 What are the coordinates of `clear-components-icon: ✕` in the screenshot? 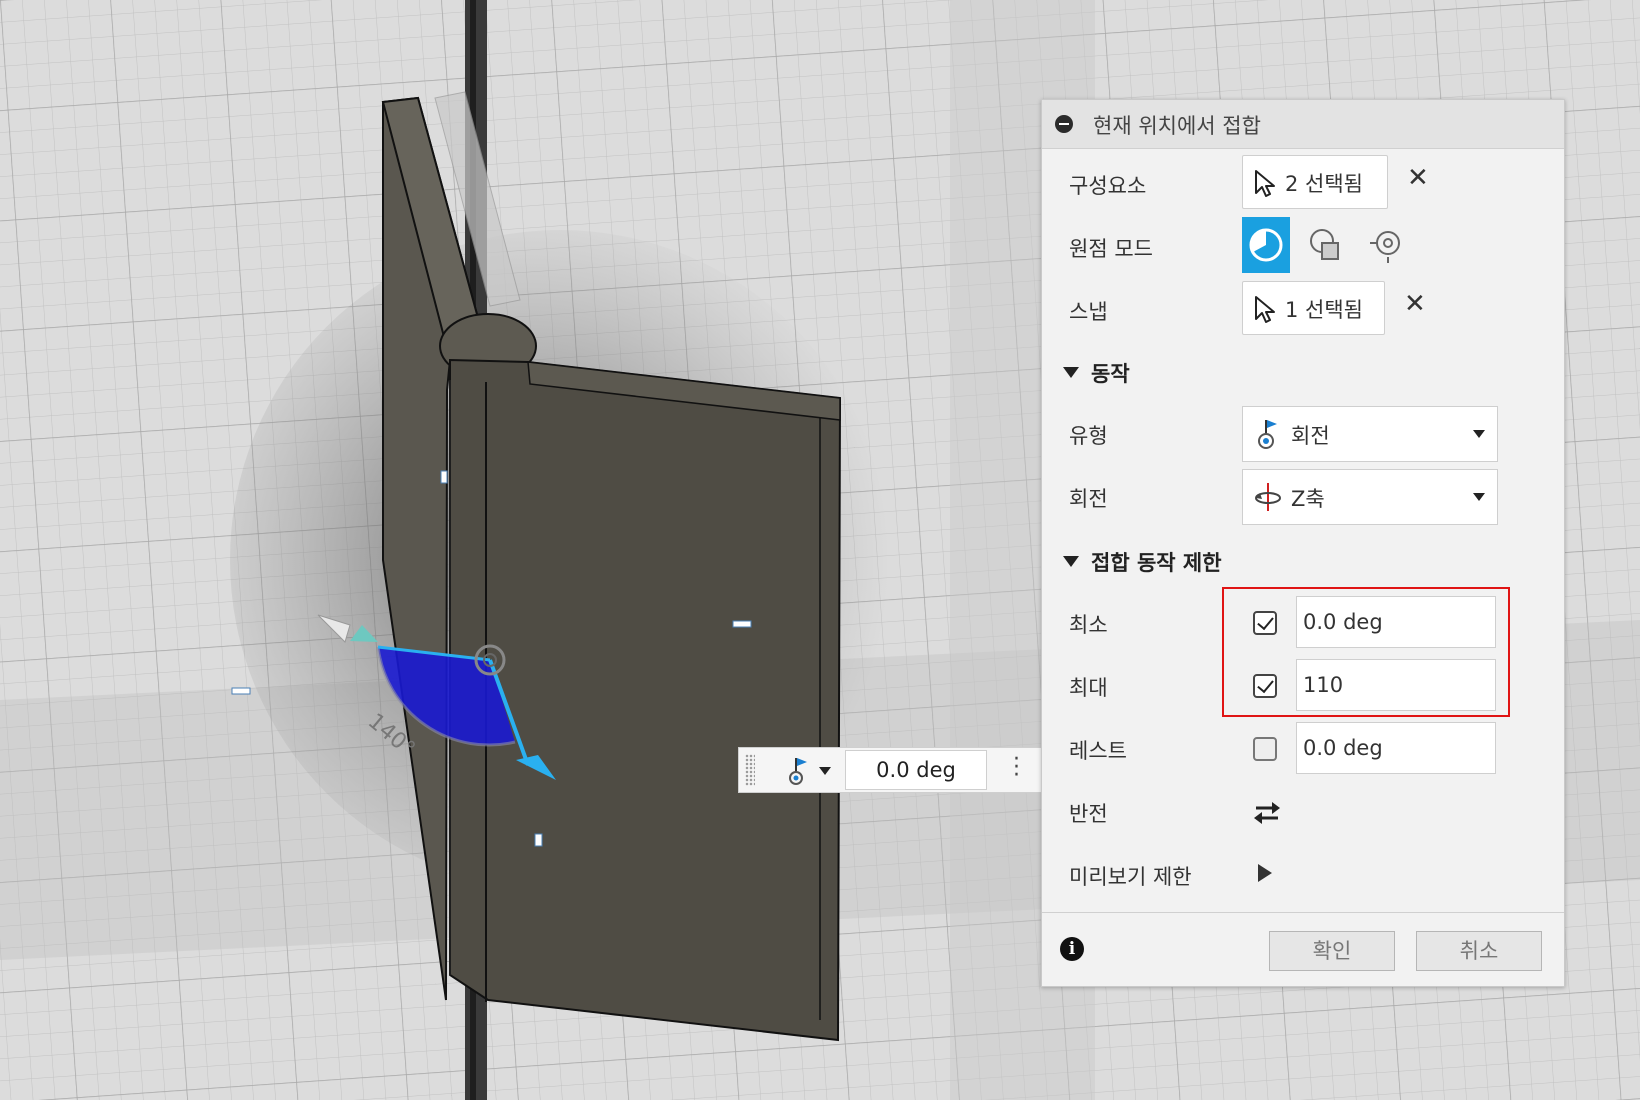 It's located at (1418, 178).